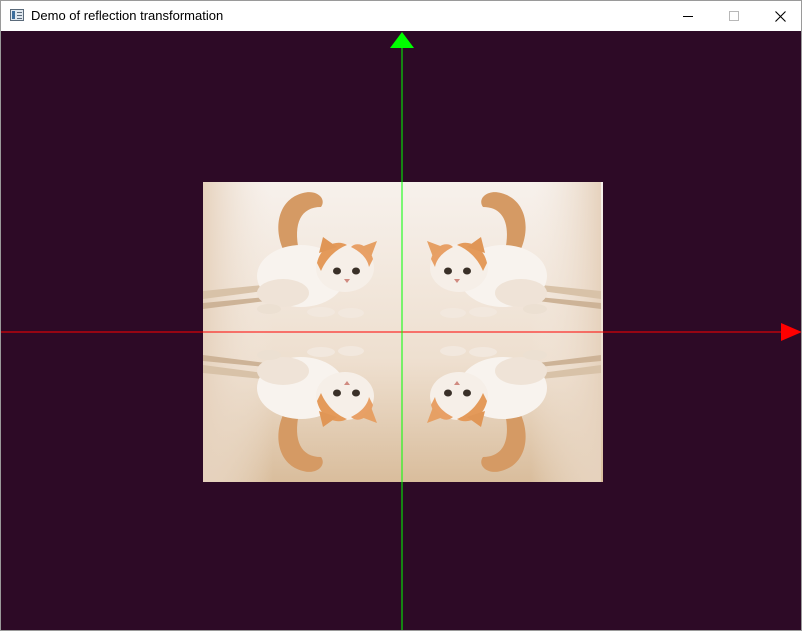 The height and width of the screenshot is (631, 802). What do you see at coordinates (402, 40) in the screenshot?
I see `y-axis-arrow-icon` at bounding box center [402, 40].